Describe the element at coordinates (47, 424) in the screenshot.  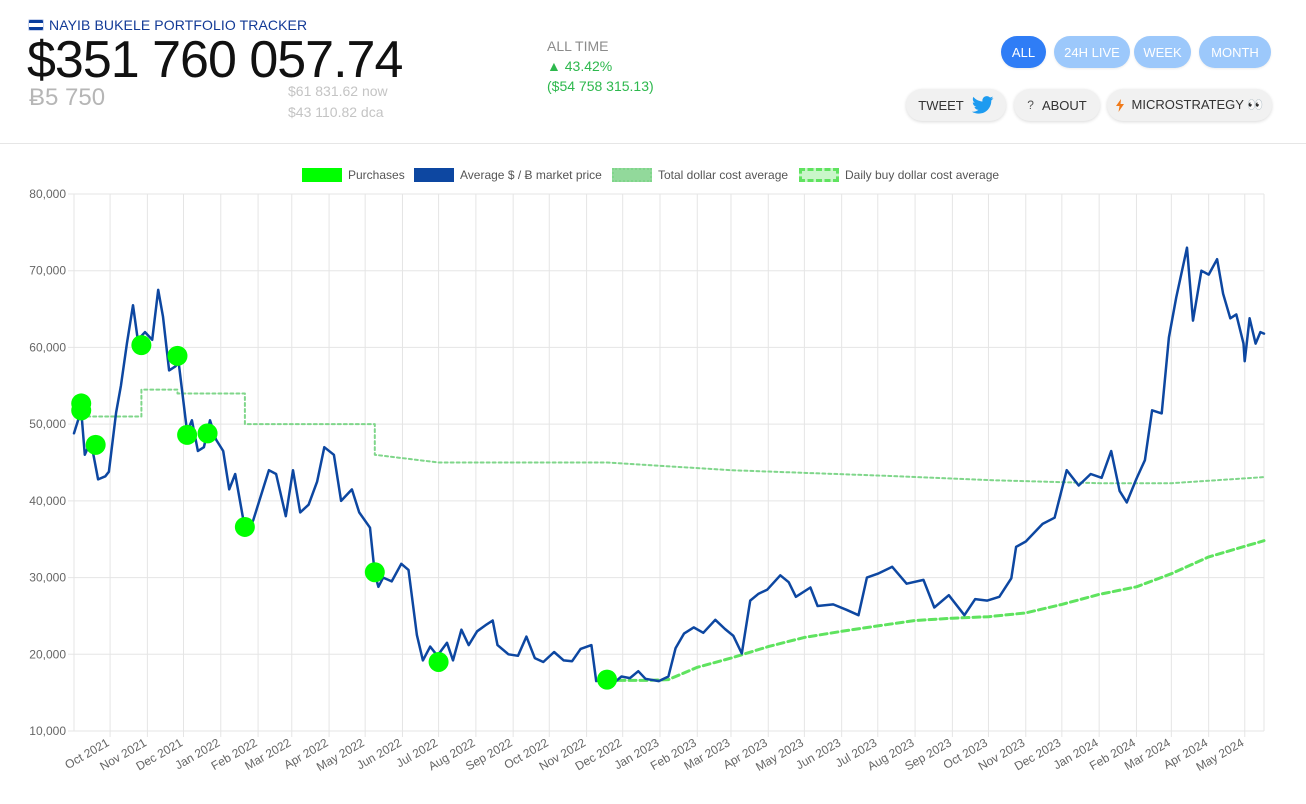
I see `y-tick-label: 50,000` at that location.